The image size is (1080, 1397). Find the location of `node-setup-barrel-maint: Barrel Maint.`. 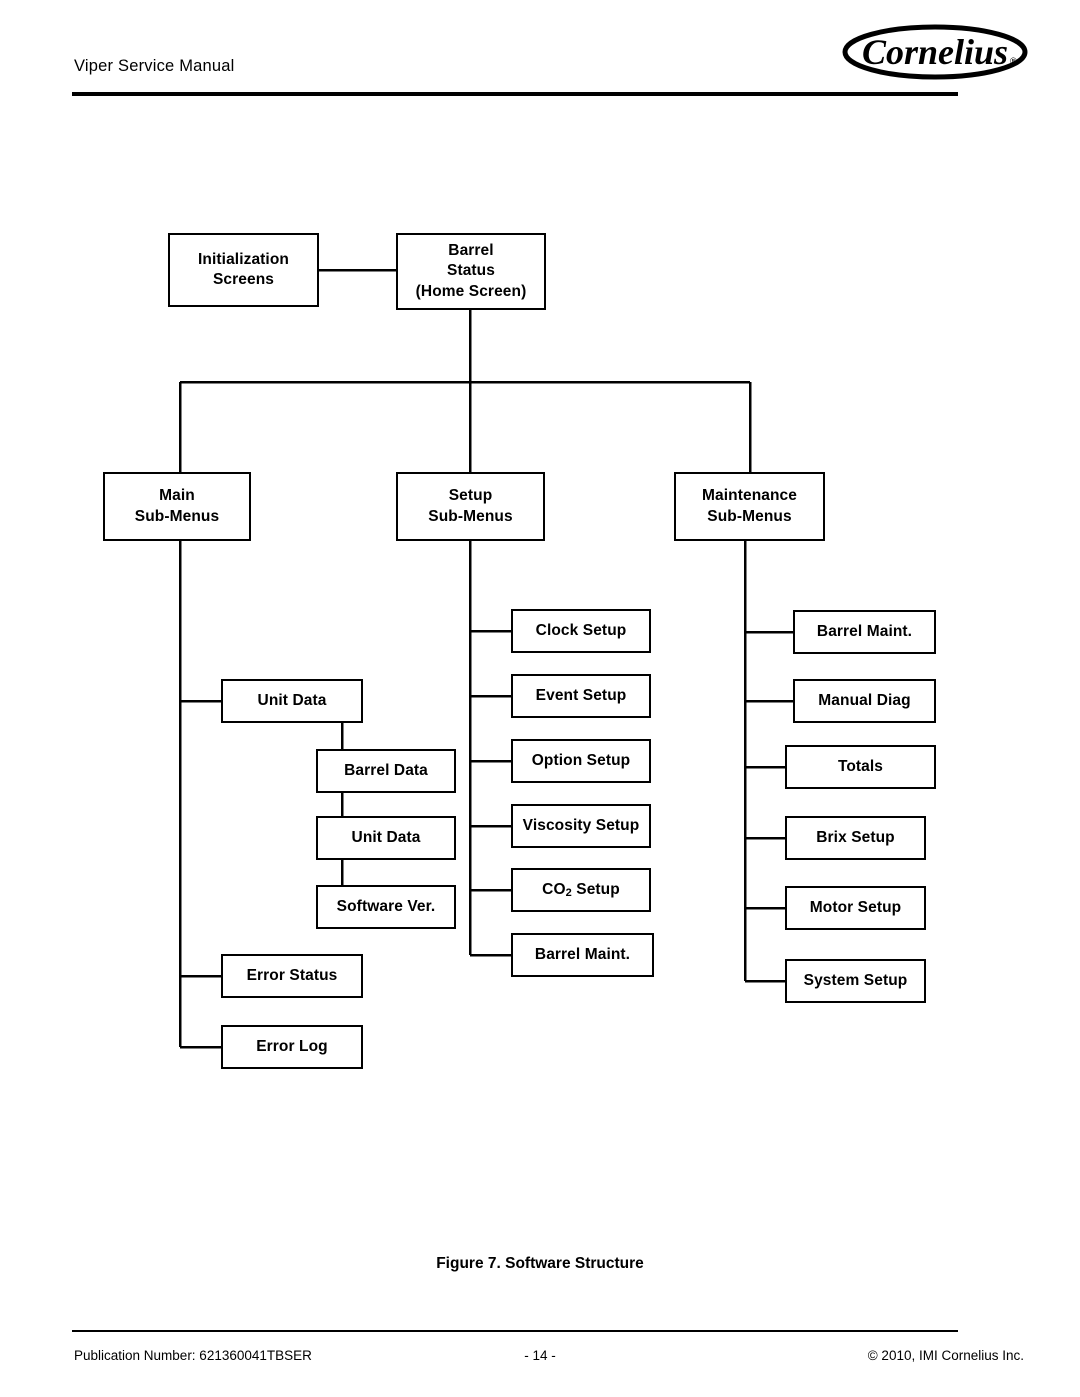

node-setup-barrel-maint: Barrel Maint. is located at coordinates (582, 955).